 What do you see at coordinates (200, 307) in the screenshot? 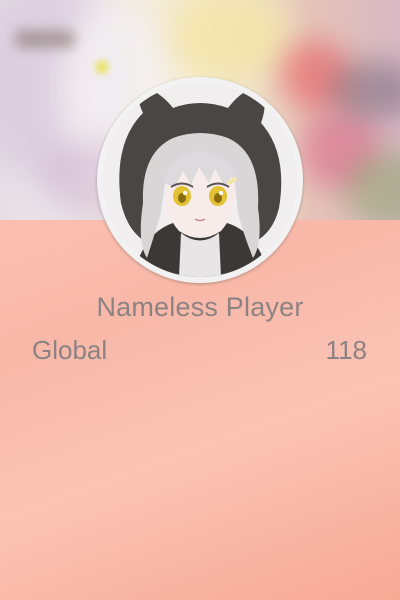
I see `player-name: Nameless Player` at bounding box center [200, 307].